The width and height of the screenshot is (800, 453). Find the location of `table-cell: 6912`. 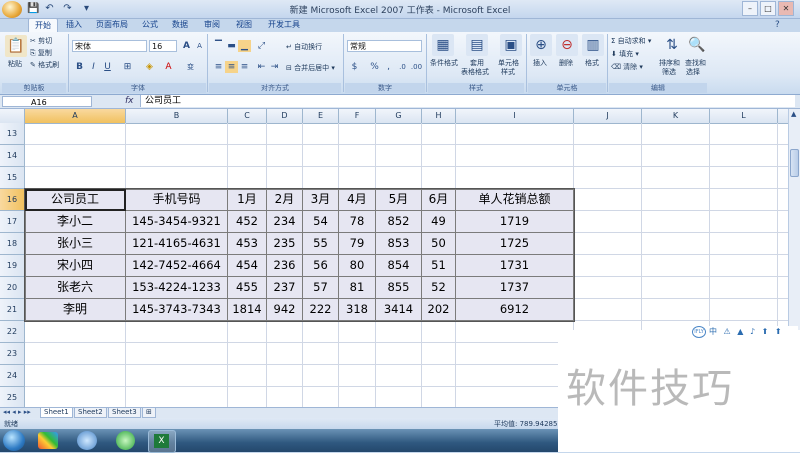

table-cell: 6912 is located at coordinates (515, 310).